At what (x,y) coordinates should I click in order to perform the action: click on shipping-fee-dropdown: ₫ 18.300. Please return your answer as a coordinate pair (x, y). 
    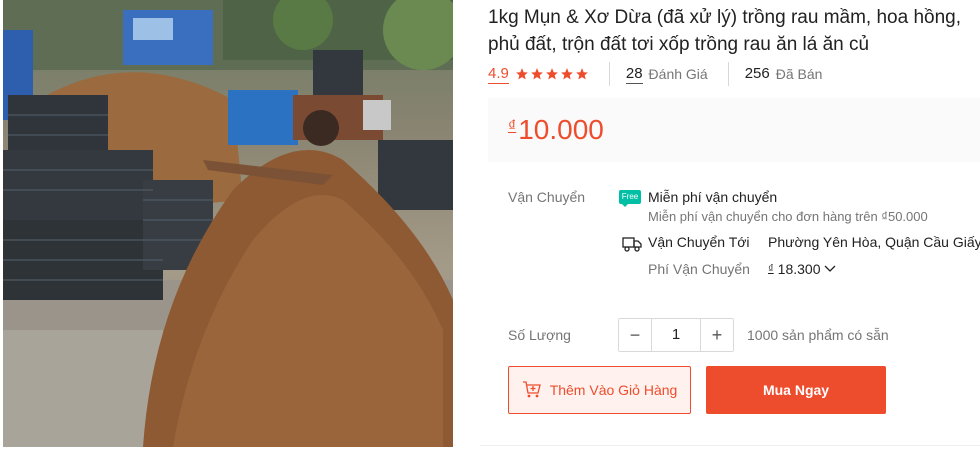
    Looking at the image, I should click on (802, 269).